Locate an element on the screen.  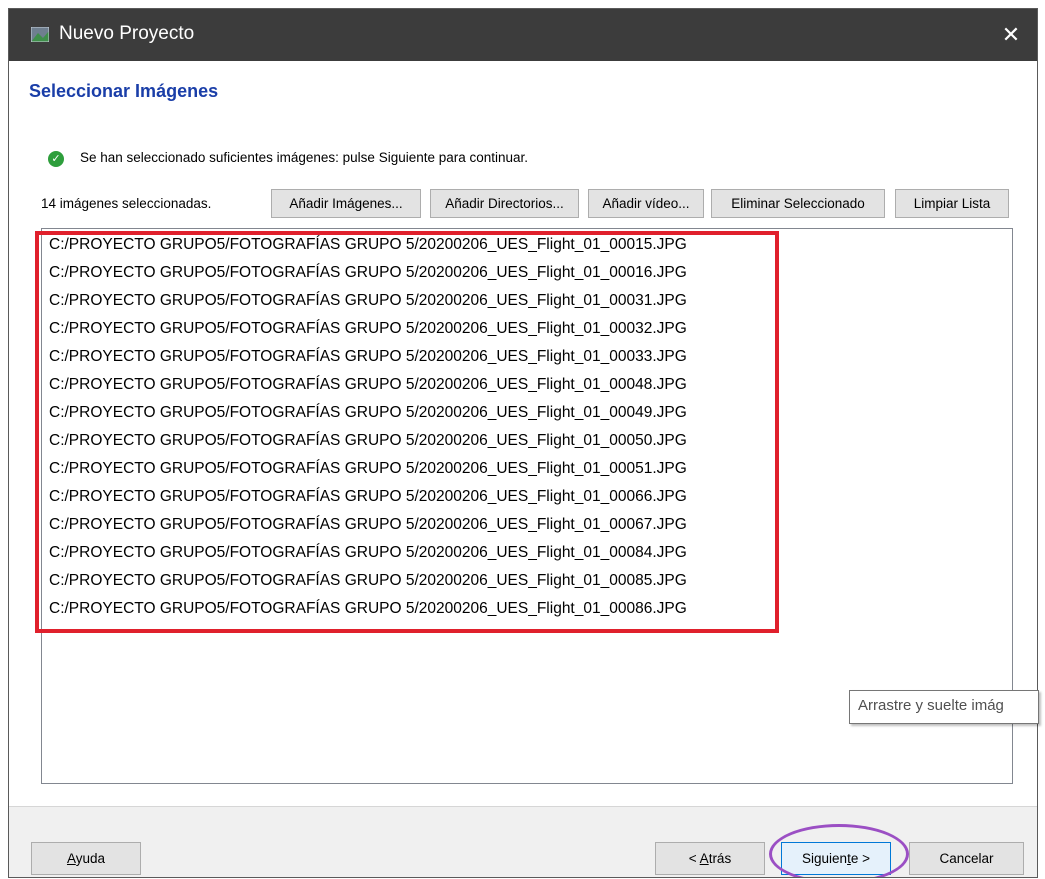
remove-selected-button: Eliminar Seleccionado is located at coordinates (798, 203).